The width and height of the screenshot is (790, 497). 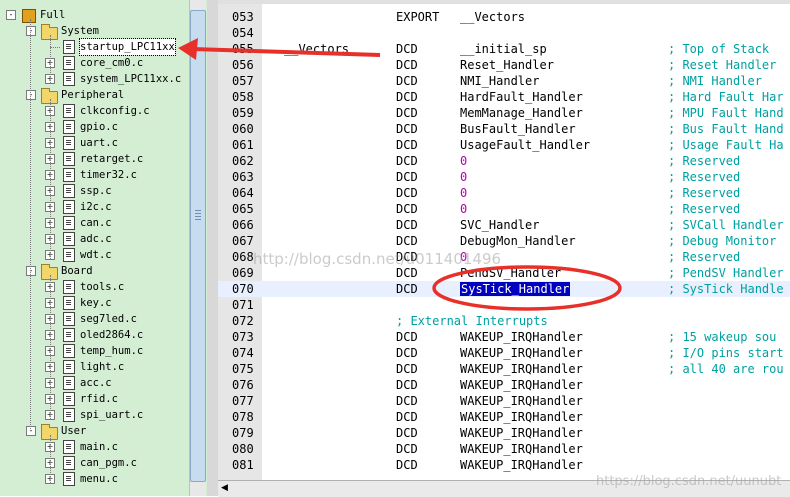 What do you see at coordinates (94, 127) in the screenshot?
I see `tree-file: + gpio.c` at bounding box center [94, 127].